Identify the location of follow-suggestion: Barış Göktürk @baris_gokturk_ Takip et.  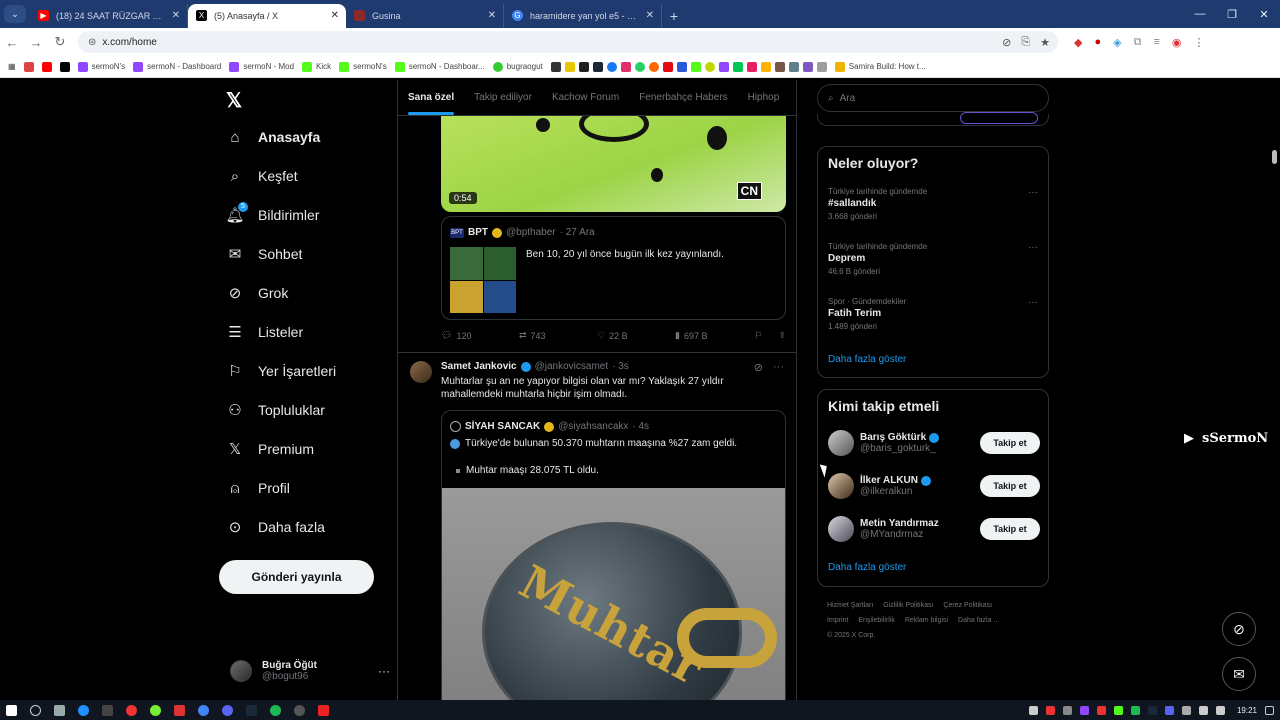
(934, 443).